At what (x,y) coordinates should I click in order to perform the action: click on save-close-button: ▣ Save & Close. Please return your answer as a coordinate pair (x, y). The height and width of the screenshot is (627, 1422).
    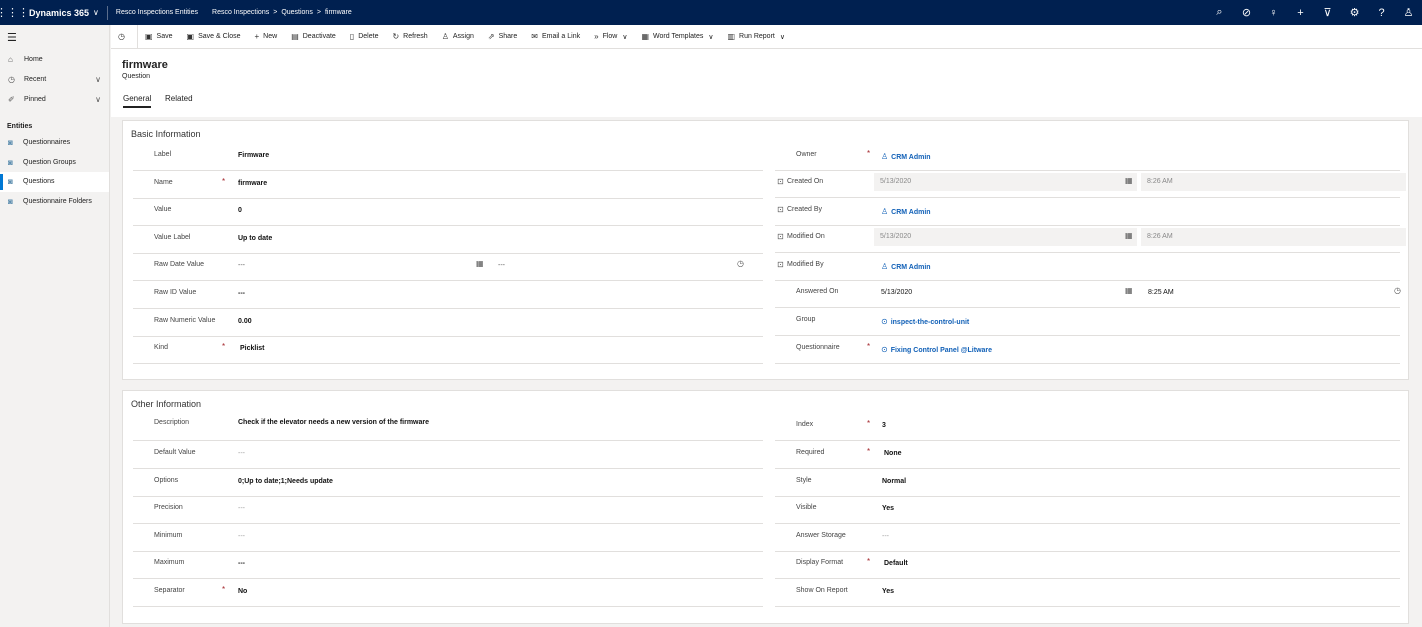
    Looking at the image, I should click on (214, 37).